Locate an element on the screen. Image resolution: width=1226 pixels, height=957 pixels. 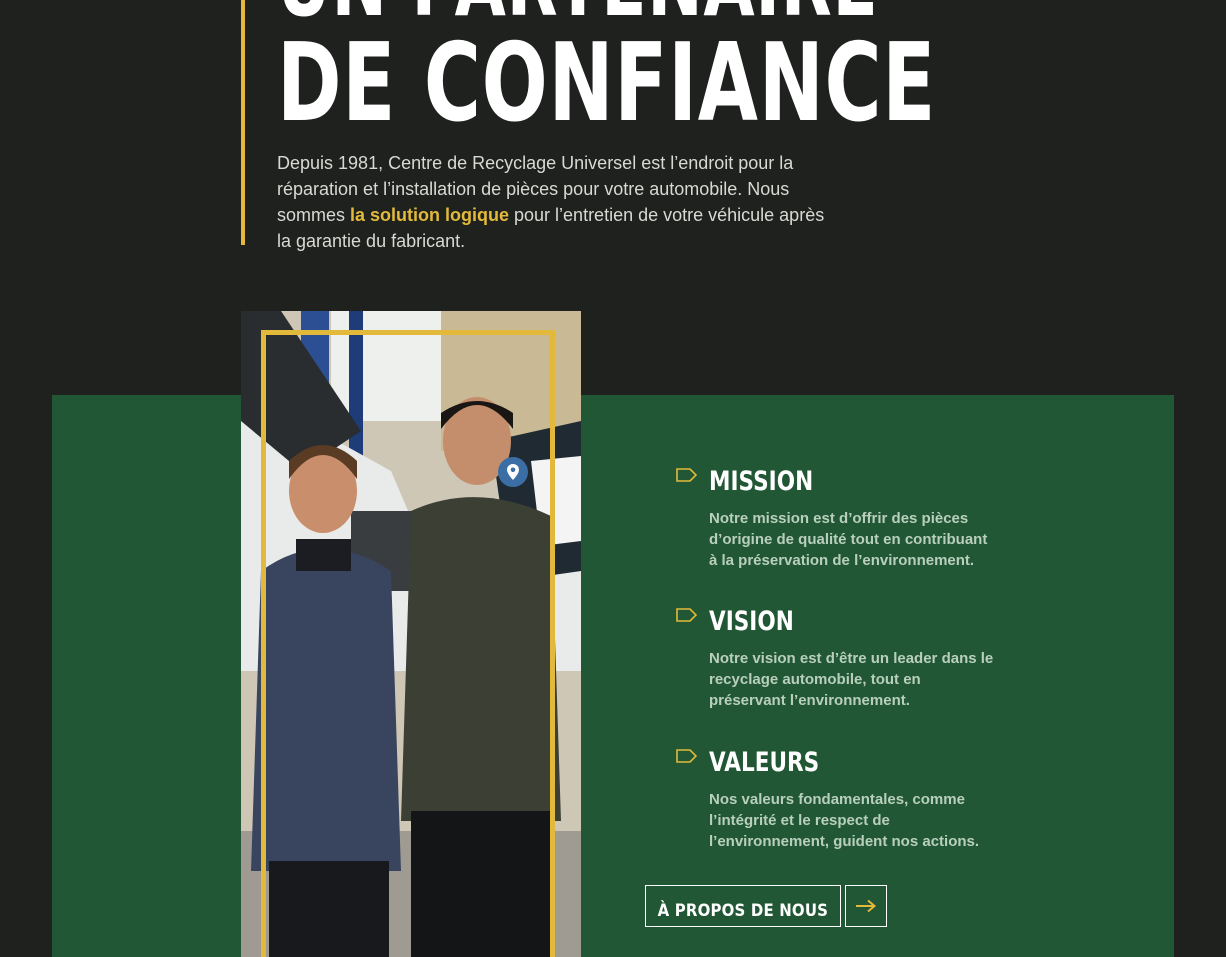
arrow-right-icon is located at coordinates (866, 906).